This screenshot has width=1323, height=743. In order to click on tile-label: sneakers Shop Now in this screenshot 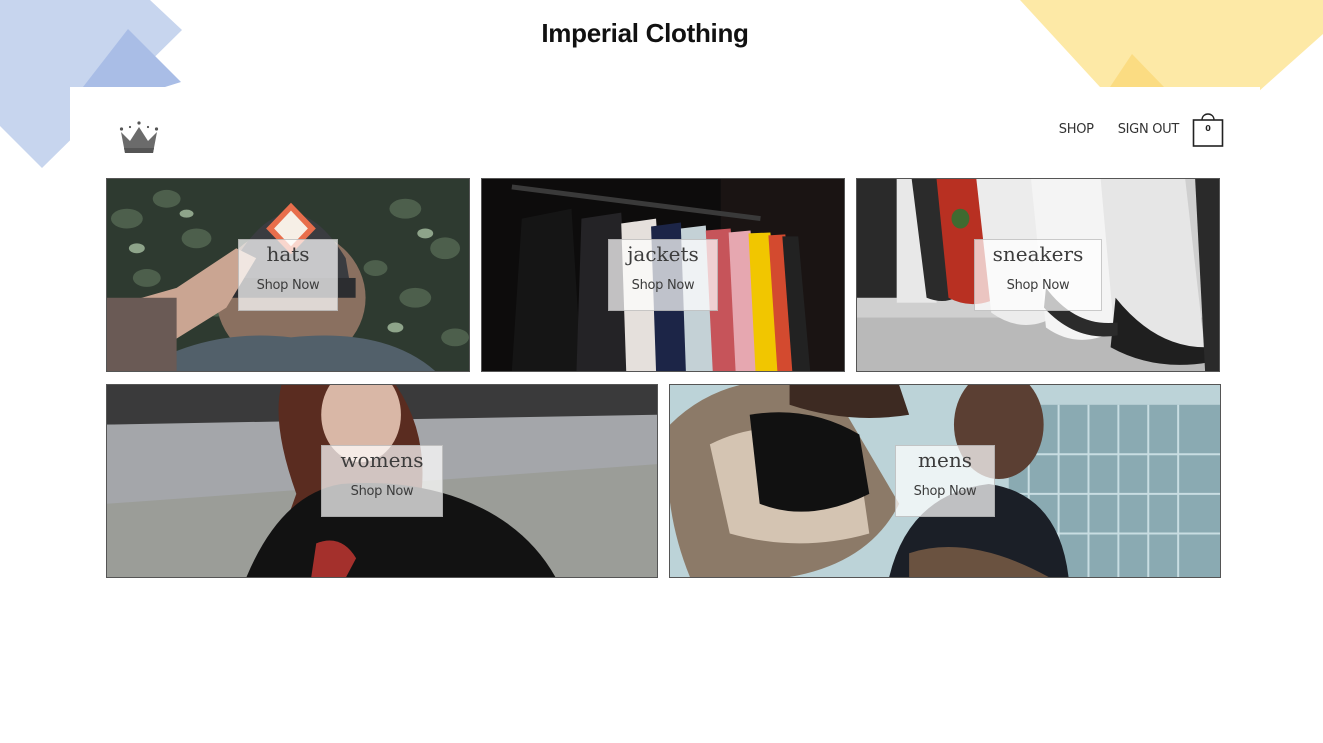, I will do `click(1038, 275)`.